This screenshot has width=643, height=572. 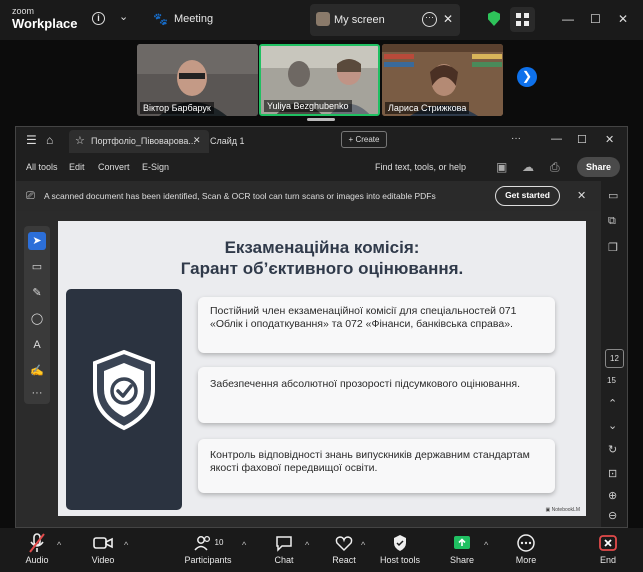 I want to click on audio-button: Audio, so click(x=37, y=549).